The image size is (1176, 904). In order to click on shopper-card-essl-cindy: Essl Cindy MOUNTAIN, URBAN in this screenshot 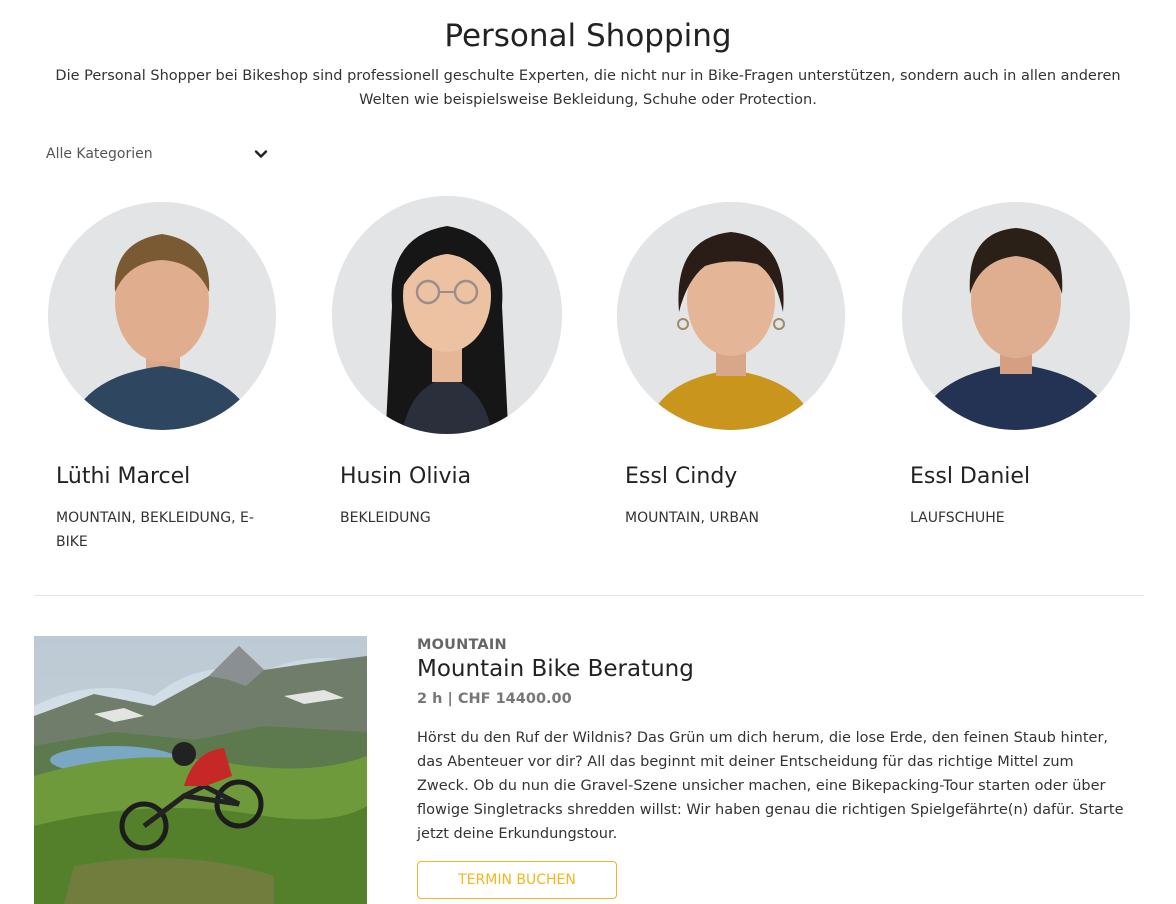, I will do `click(737, 361)`.